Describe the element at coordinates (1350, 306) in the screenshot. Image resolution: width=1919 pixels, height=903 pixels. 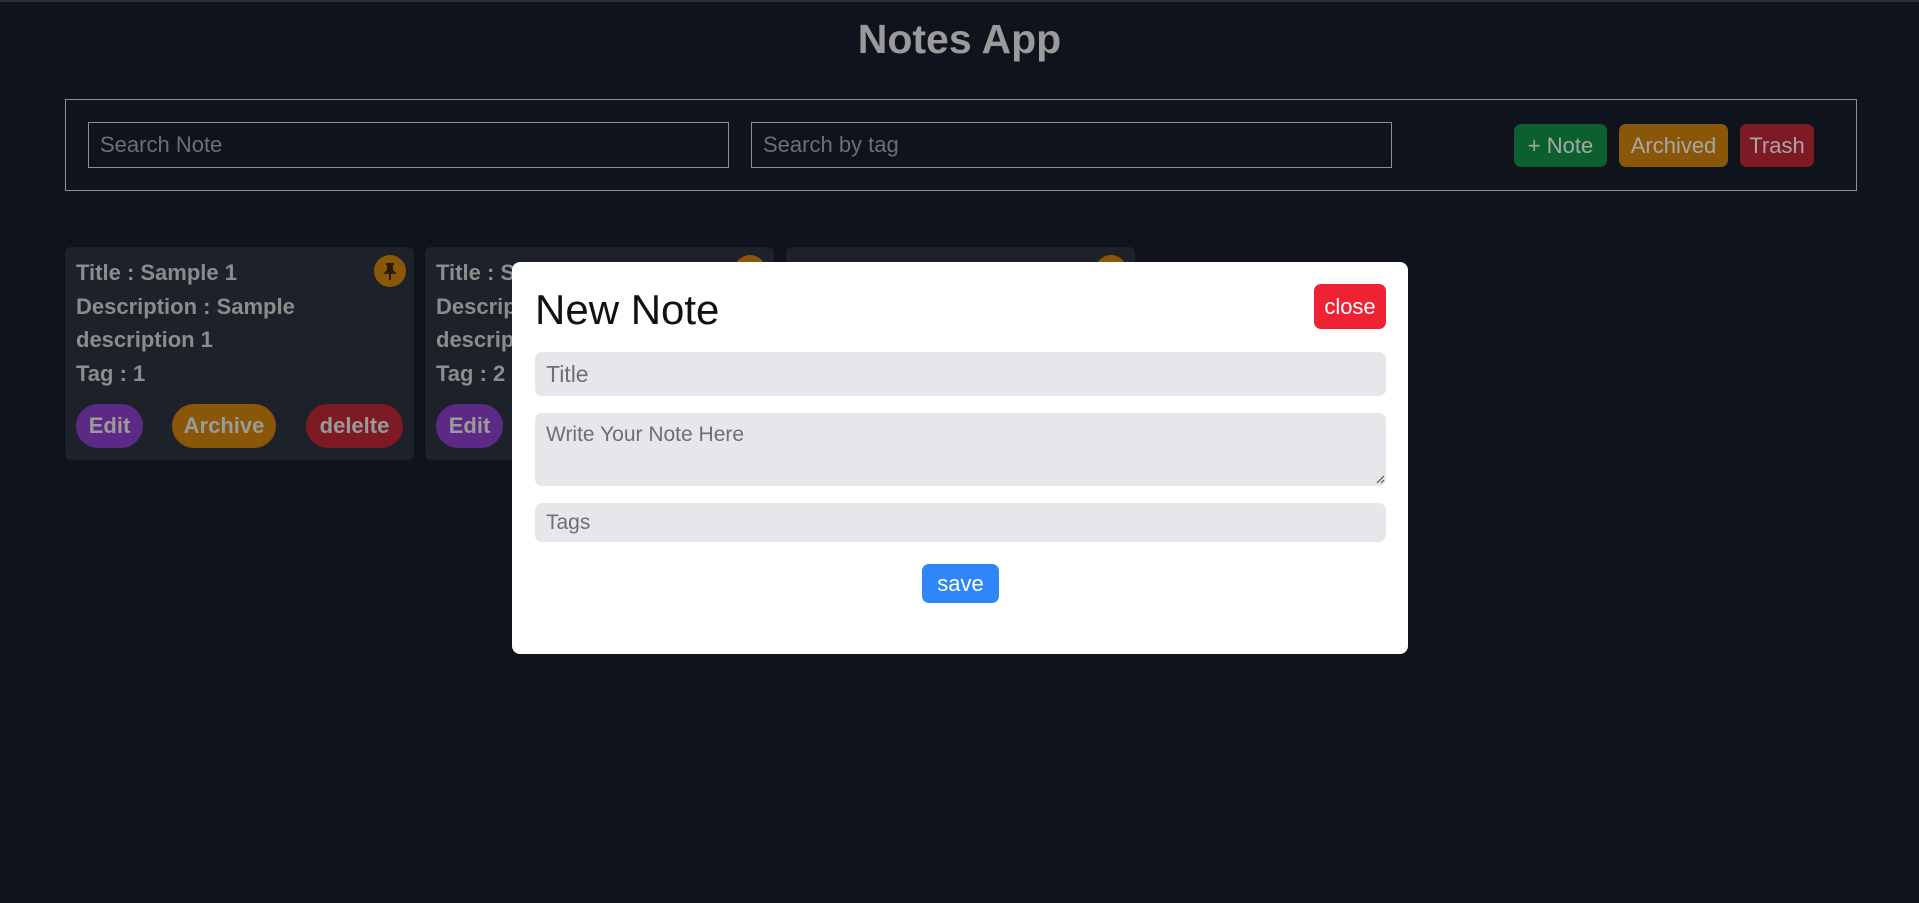
I see `close-button: close` at that location.